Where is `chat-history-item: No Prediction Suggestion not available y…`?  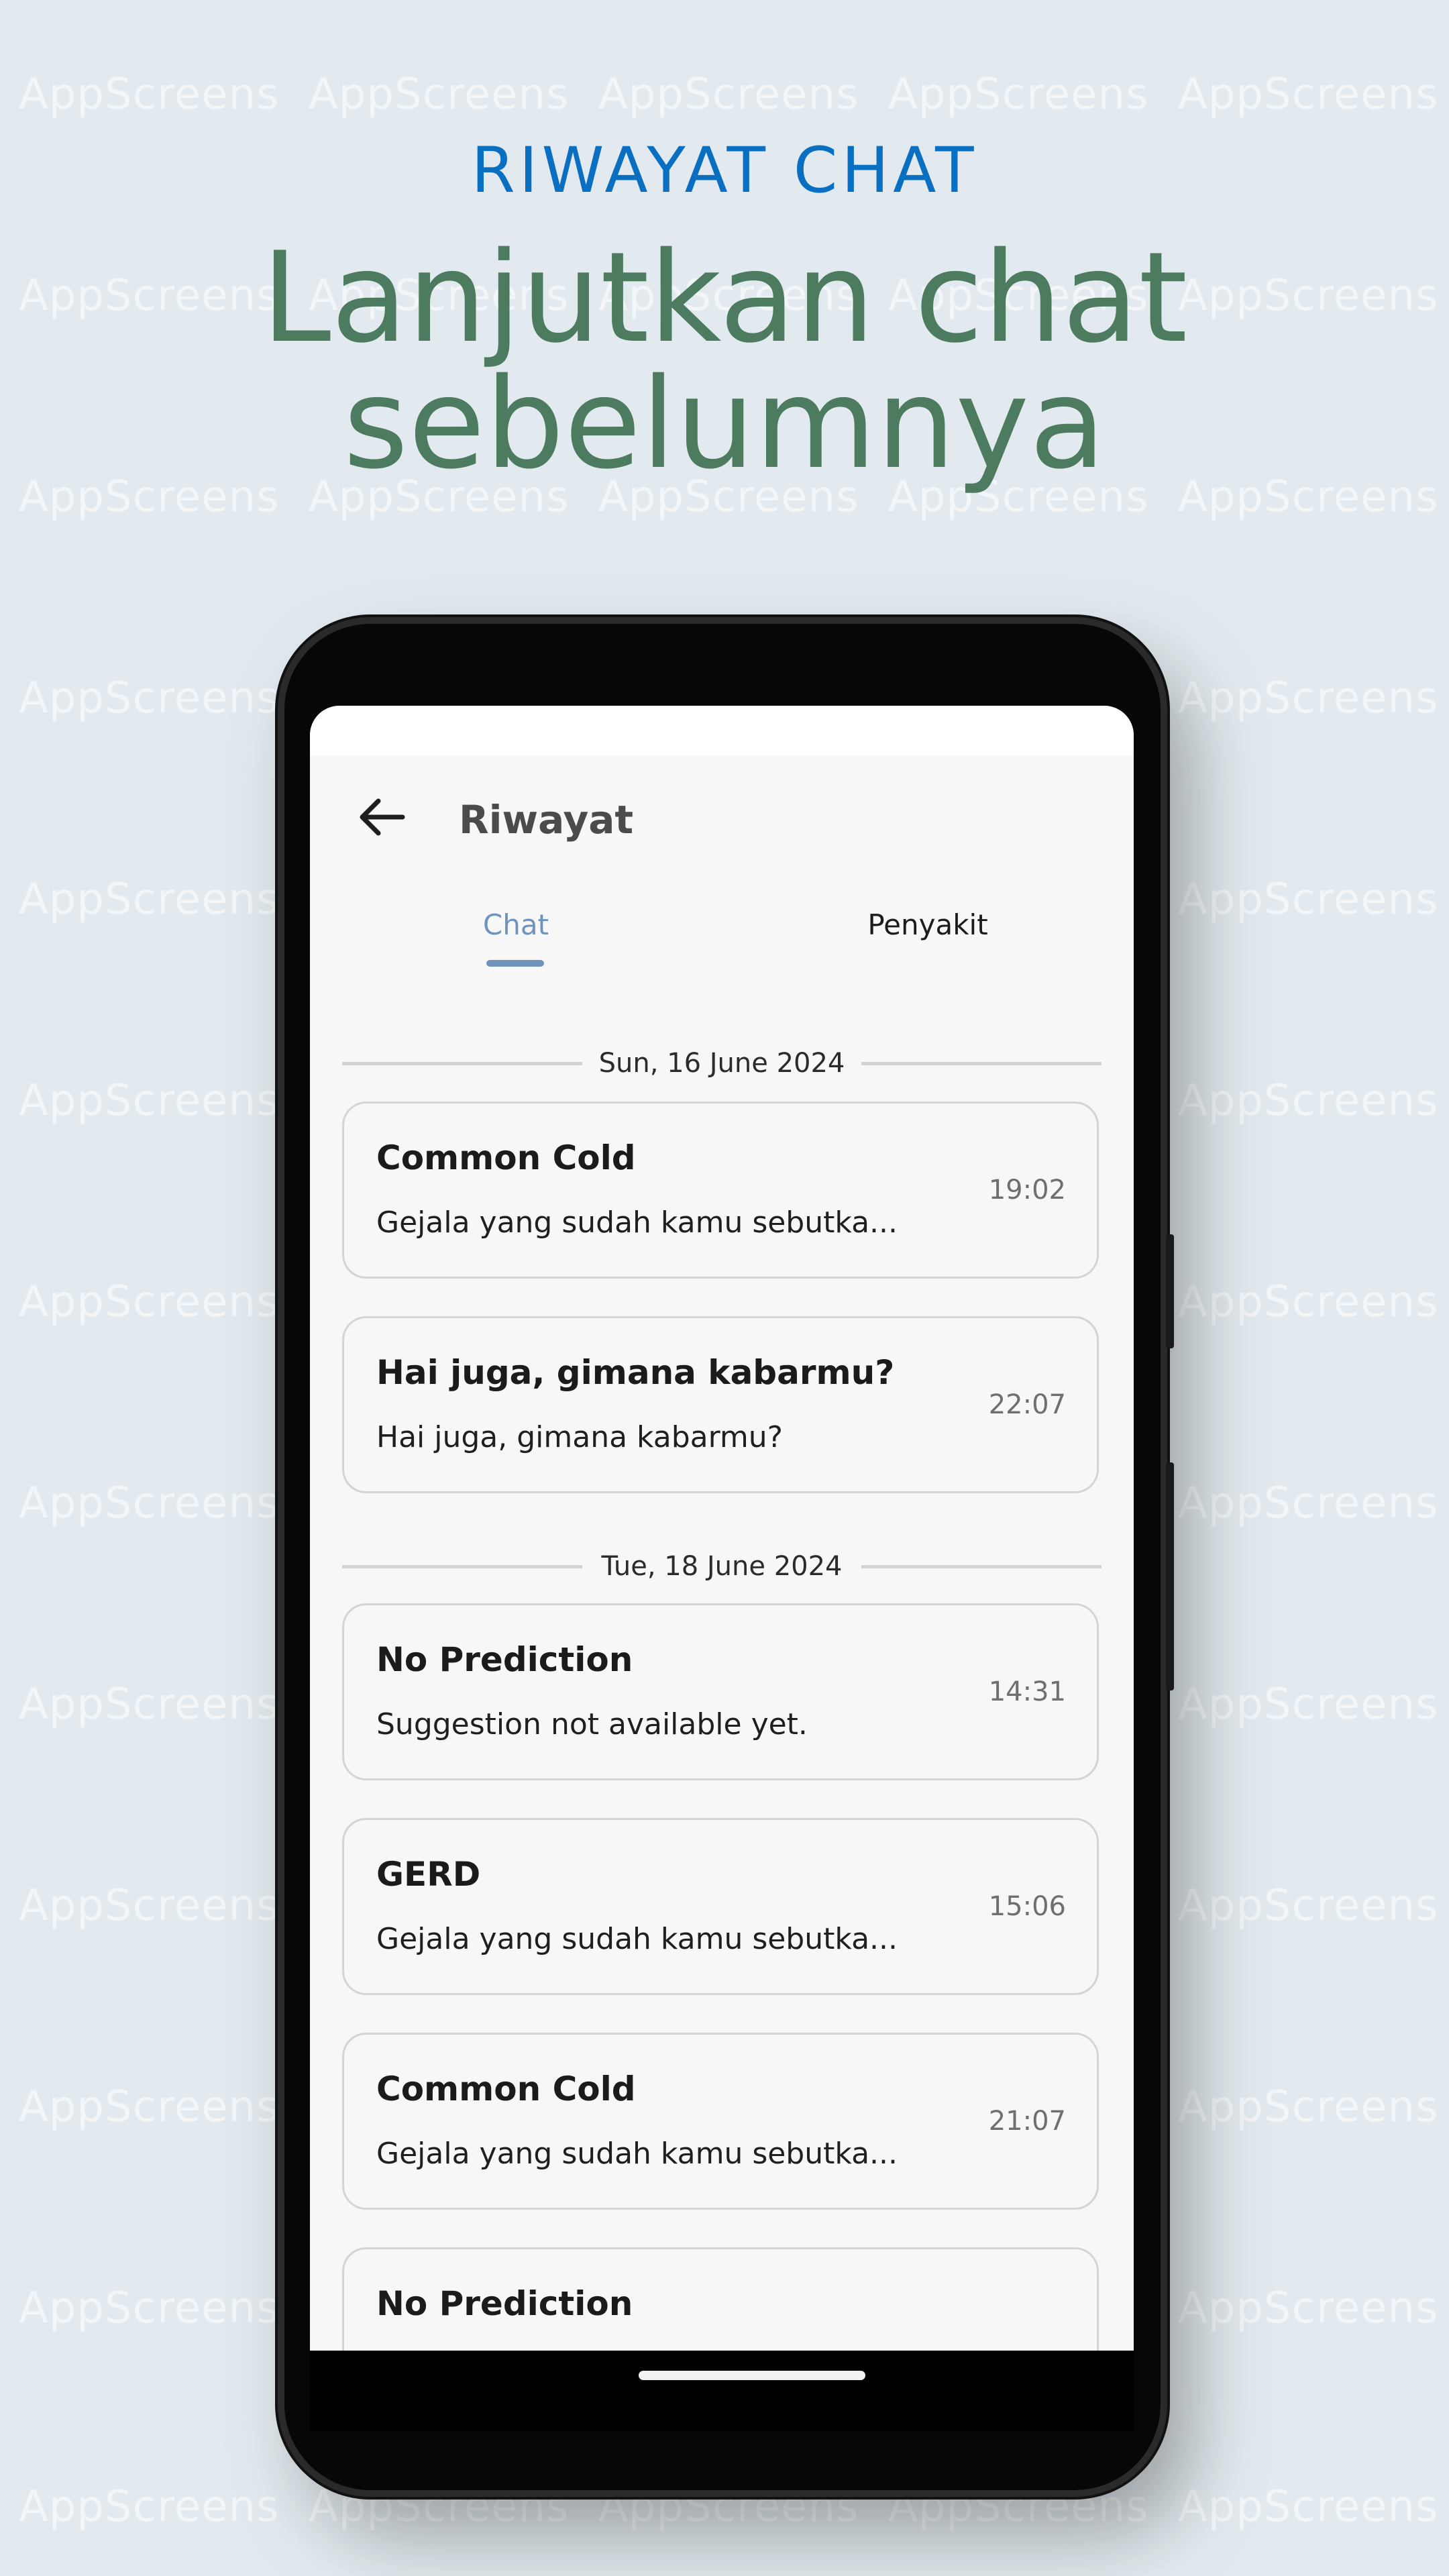
chat-history-item: No Prediction Suggestion not available y… is located at coordinates (720, 1691).